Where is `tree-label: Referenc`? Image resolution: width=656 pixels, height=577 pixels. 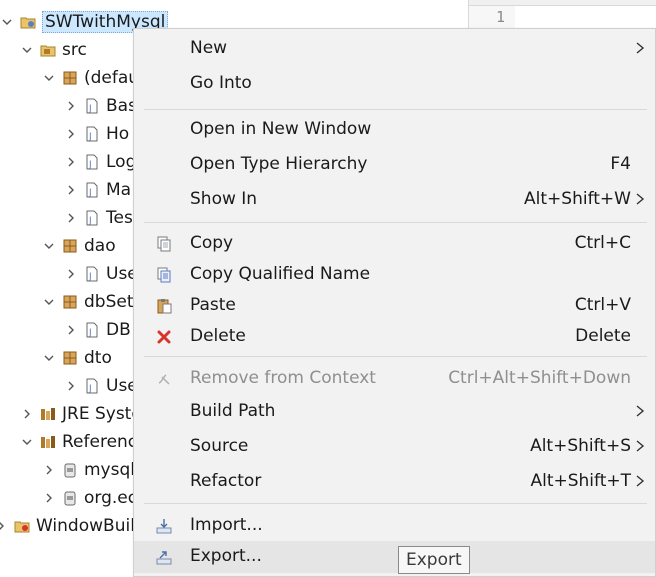 tree-label: Referenc is located at coordinates (100, 442).